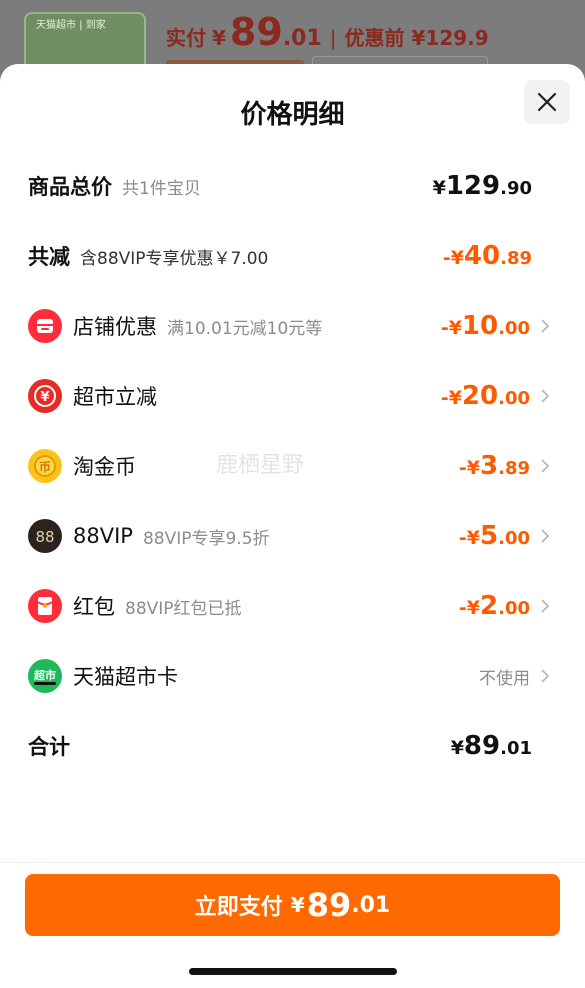  I want to click on red-packet-icon, so click(45, 606).